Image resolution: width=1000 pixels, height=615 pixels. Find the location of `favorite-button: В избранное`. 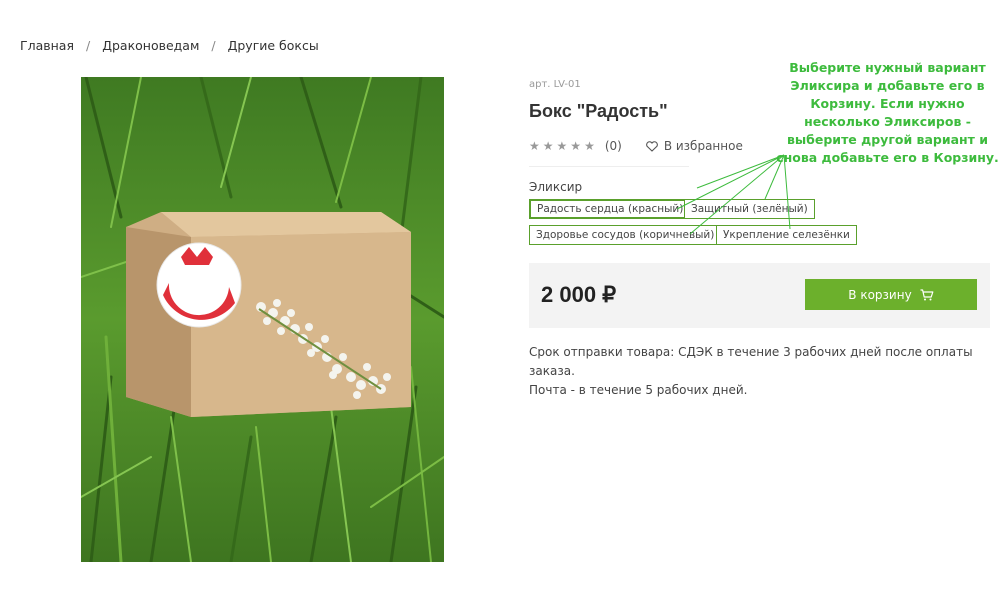

favorite-button: В избранное is located at coordinates (694, 146).